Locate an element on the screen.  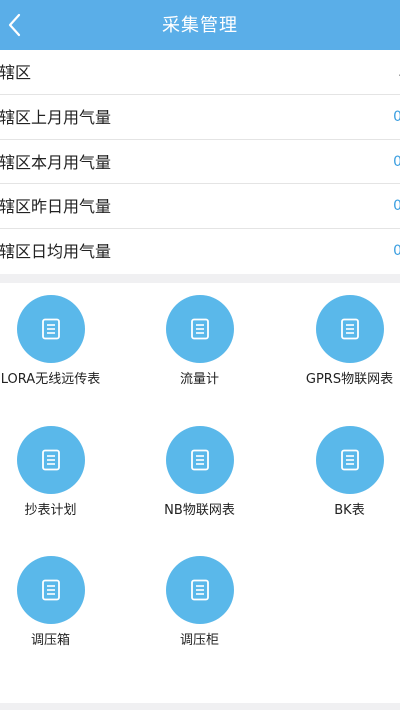
tile-flow-meter: 流量计 is located at coordinates (199, 348).